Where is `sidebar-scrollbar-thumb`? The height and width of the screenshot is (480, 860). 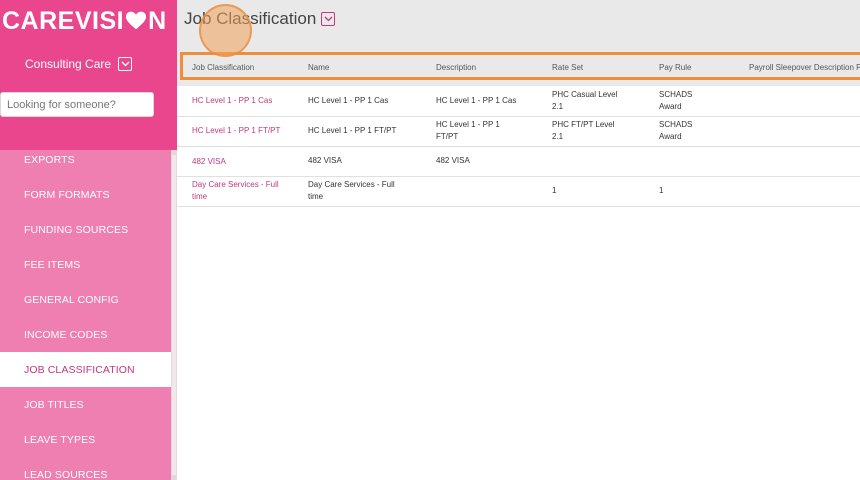 sidebar-scrollbar-thumb is located at coordinates (174, 315).